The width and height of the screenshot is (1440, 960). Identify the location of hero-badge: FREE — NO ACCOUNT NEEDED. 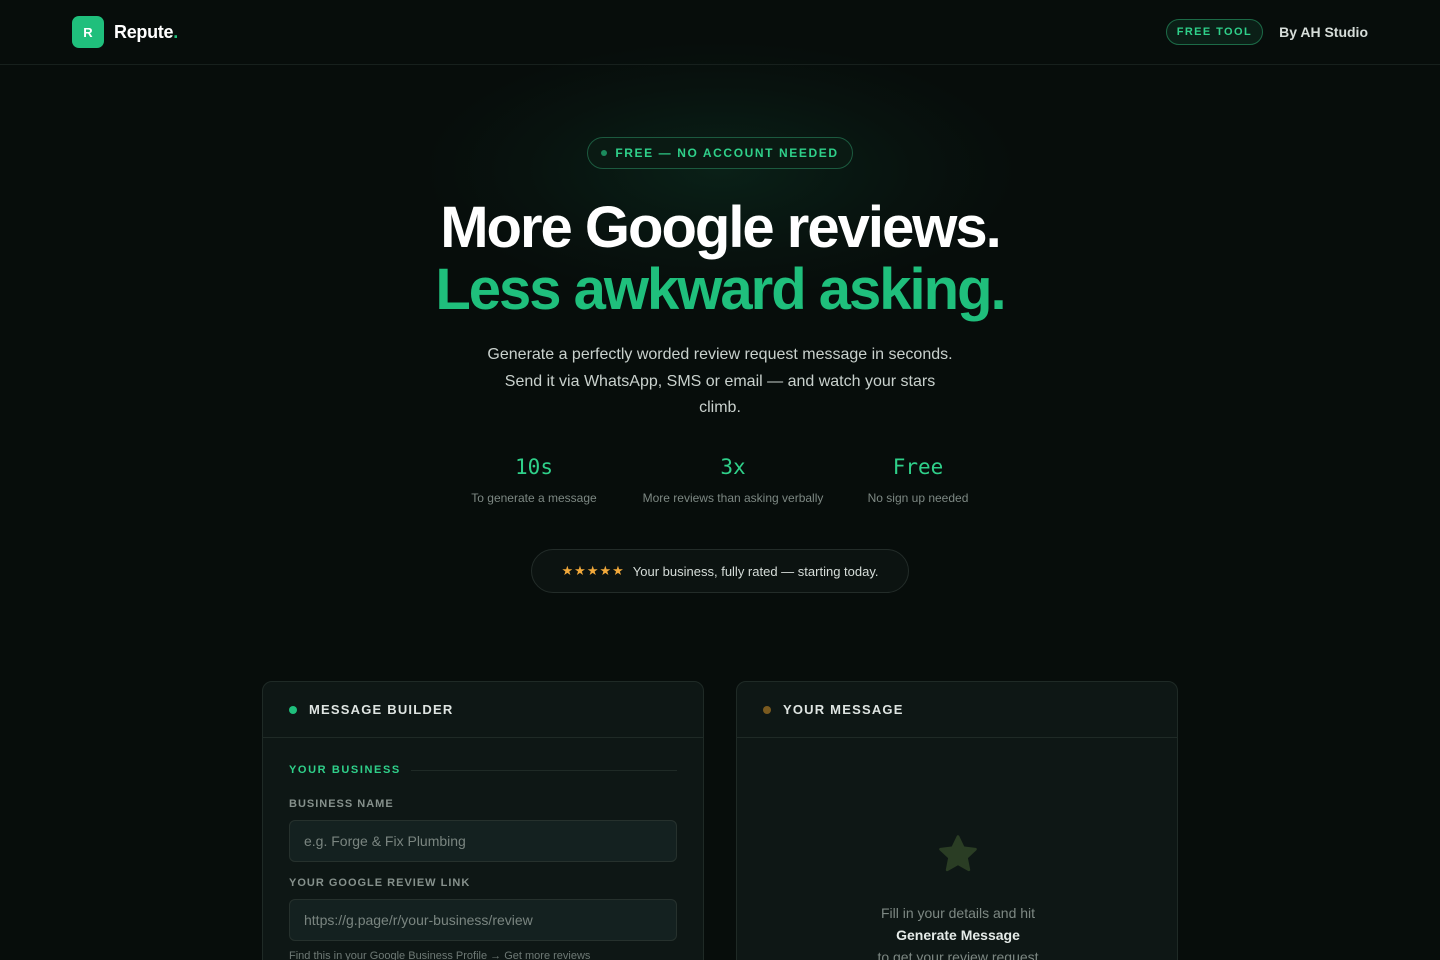
(720, 153).